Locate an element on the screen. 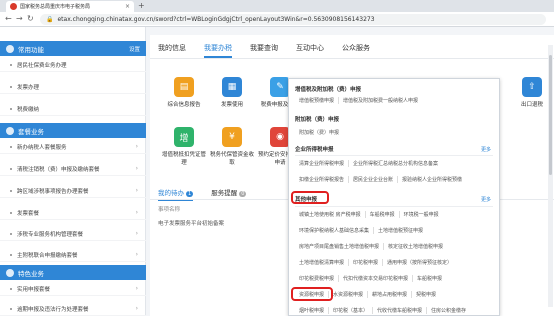 The width and height of the screenshot is (554, 316). browser-tab: 国家税务总局重庆市电子税务局 × is located at coordinates (70, 6).